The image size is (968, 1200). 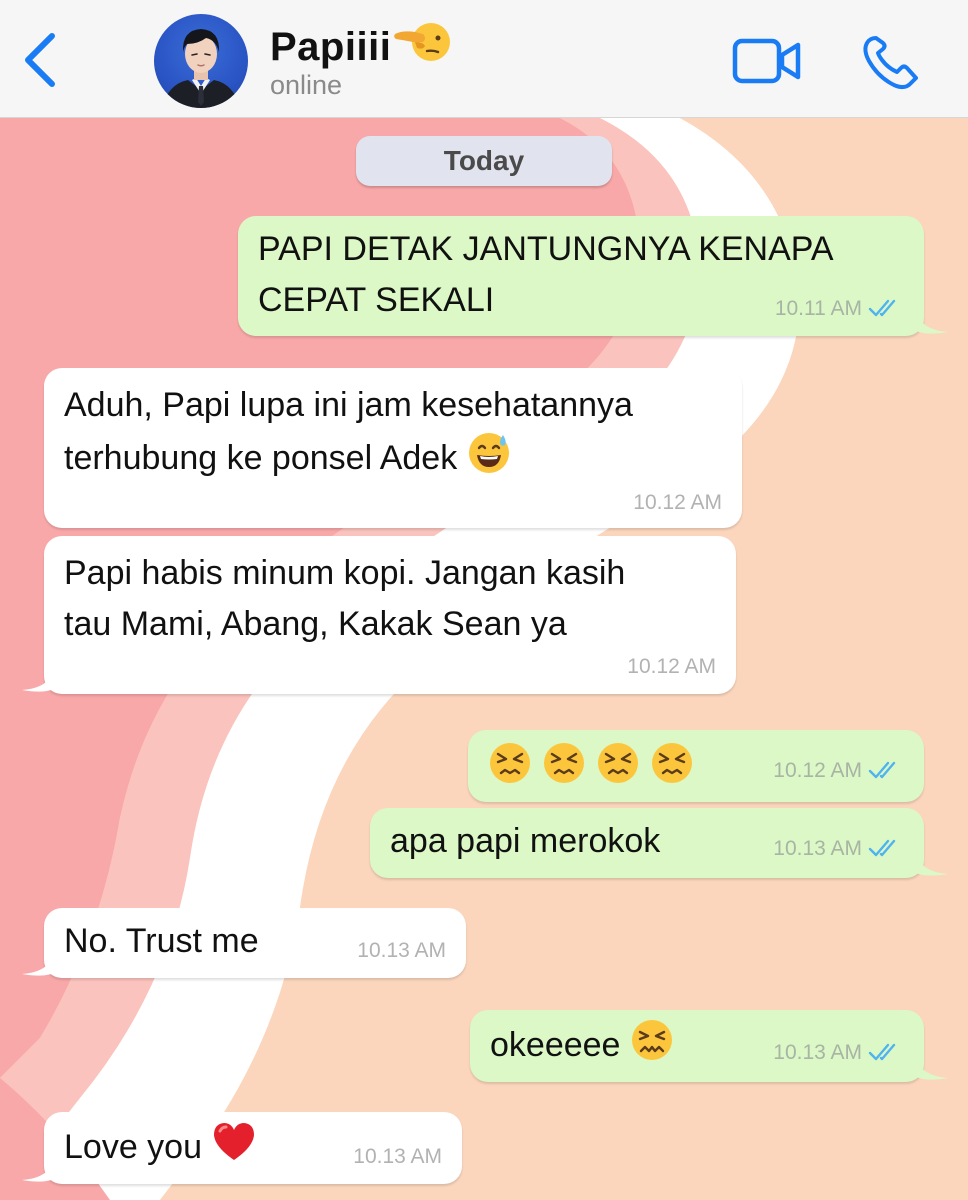 I want to click on video-call-button, so click(x=767, y=61).